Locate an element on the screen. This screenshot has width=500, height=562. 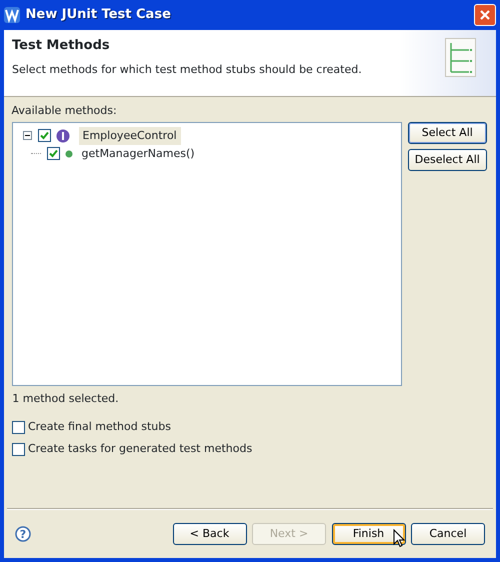
page-title: Test Methods is located at coordinates (61, 46).